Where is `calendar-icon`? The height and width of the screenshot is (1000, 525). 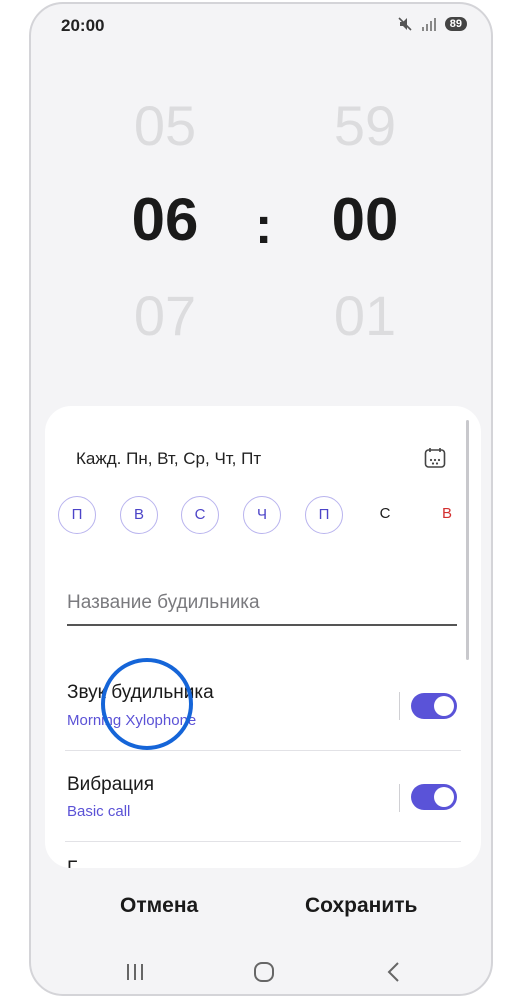
calendar-icon is located at coordinates (435, 458).